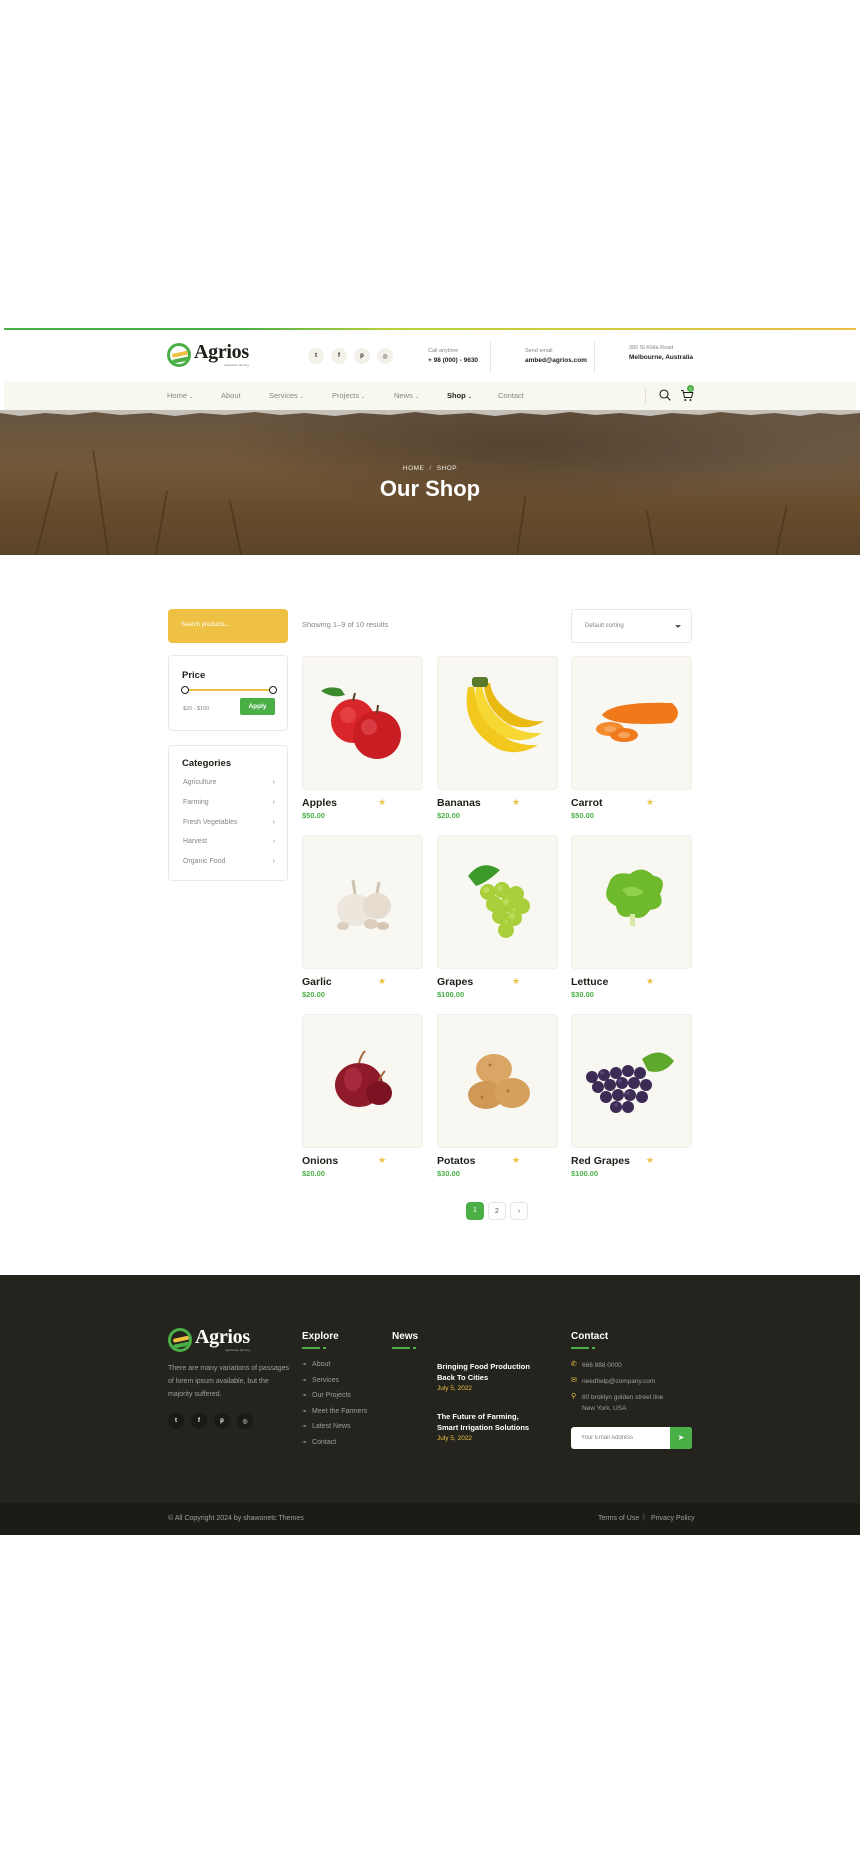 Image resolution: width=860 pixels, height=1864 pixels. I want to click on call-info: Call anytime + 98 (000) - 9630, so click(453, 356).